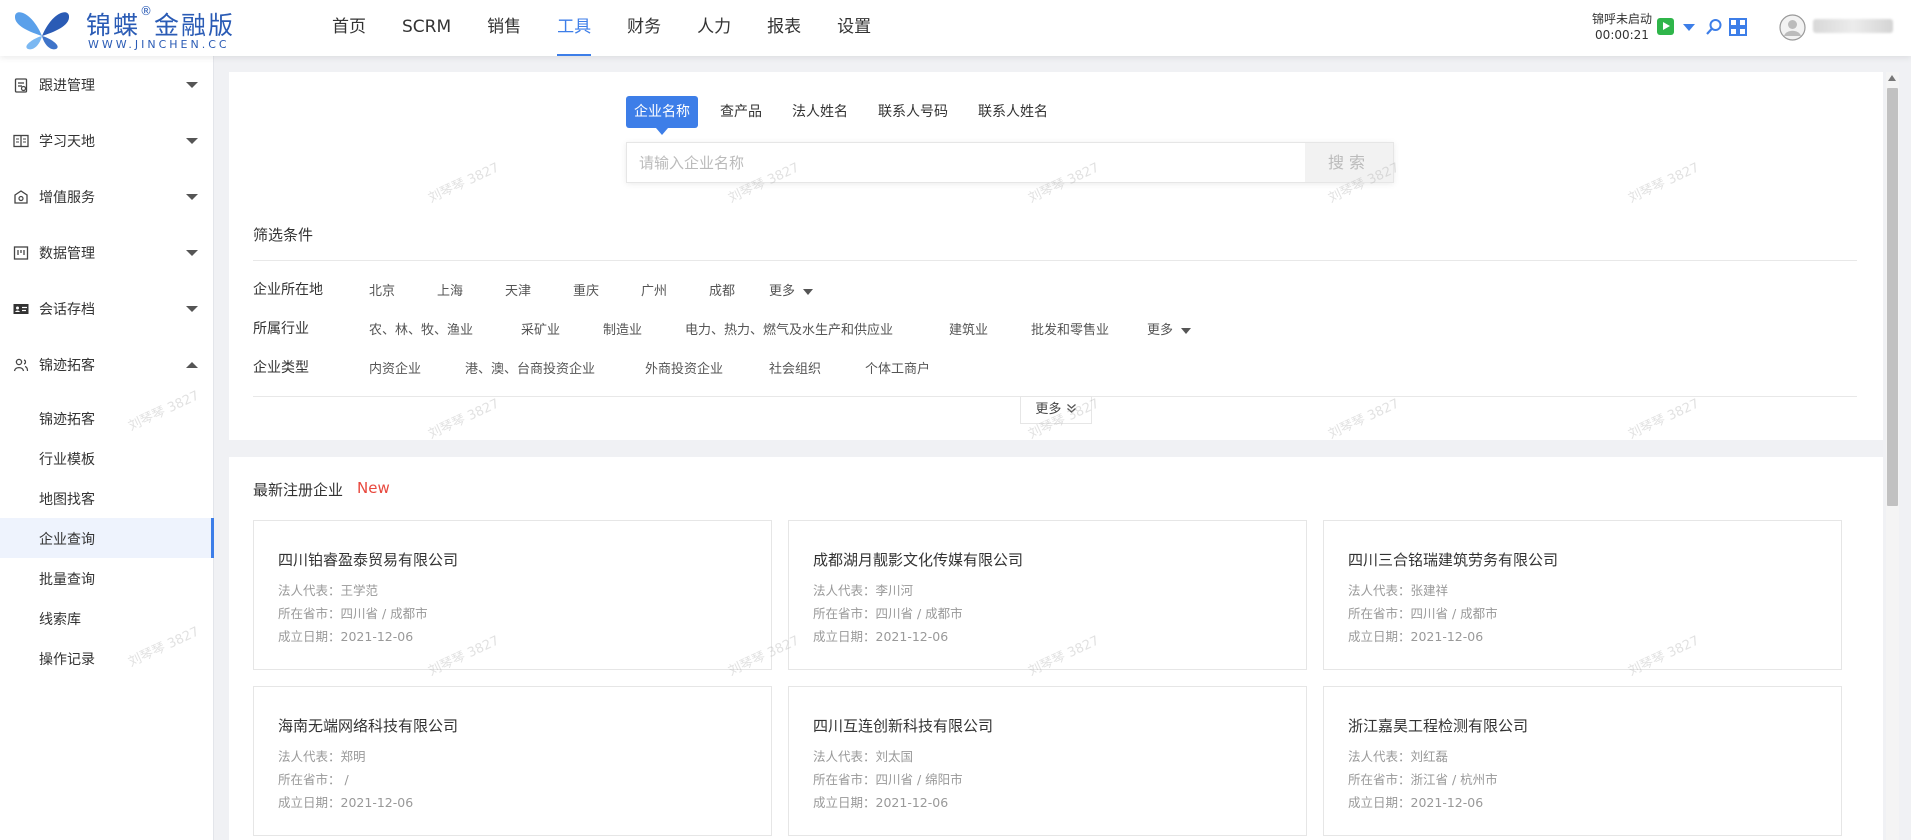  What do you see at coordinates (1892, 78) in the screenshot?
I see `scroll-up-arrow-icon` at bounding box center [1892, 78].